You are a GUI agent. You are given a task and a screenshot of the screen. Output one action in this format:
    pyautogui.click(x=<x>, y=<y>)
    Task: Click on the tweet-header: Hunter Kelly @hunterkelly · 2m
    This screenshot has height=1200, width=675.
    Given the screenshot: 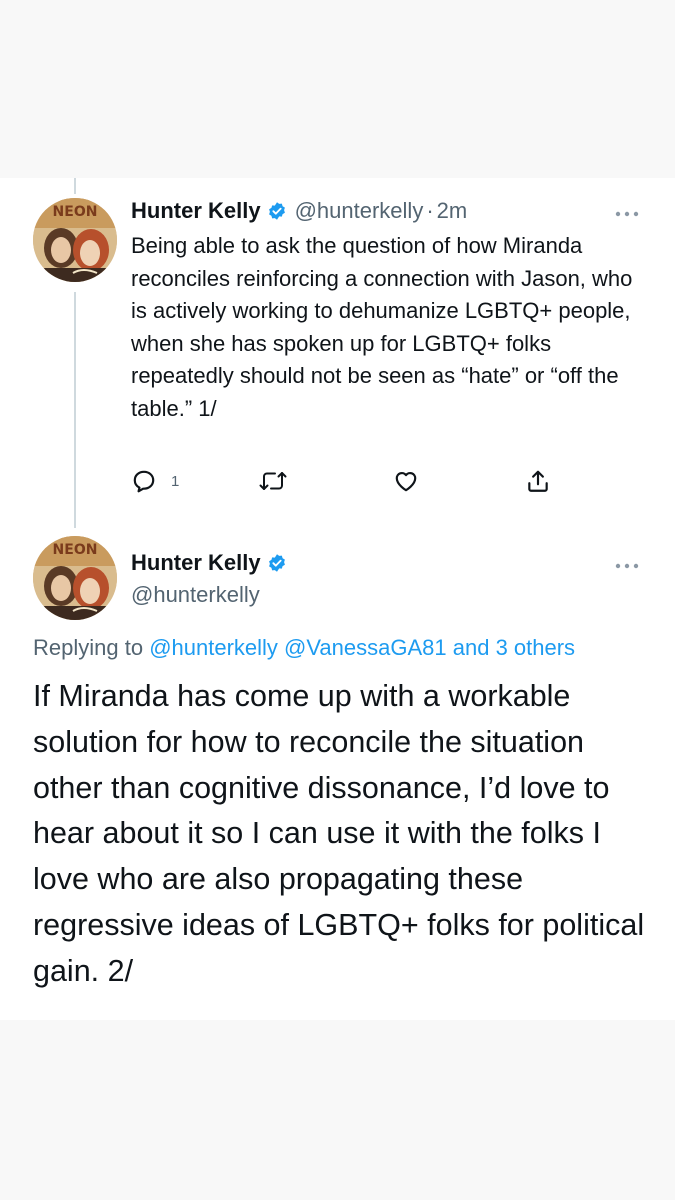 What is the action you would take?
    pyautogui.click(x=299, y=211)
    